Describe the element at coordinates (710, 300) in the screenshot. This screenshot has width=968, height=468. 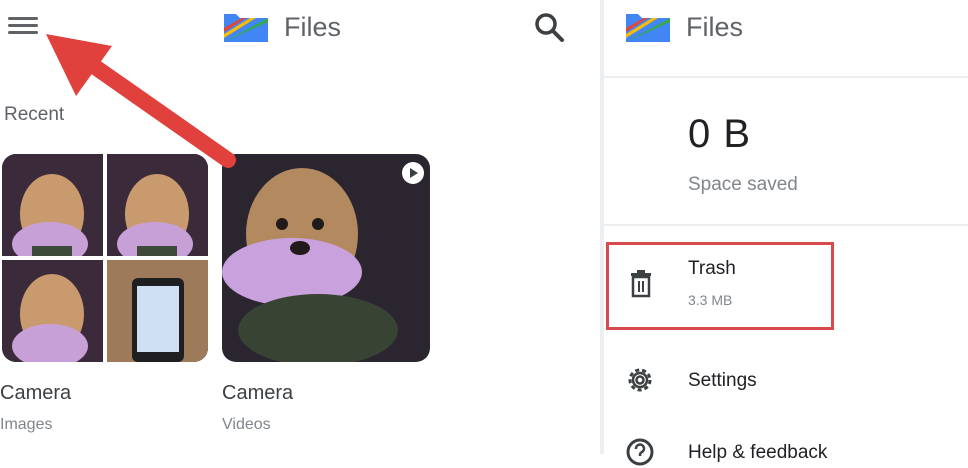
I see `trash-size: 3.3 MB` at that location.